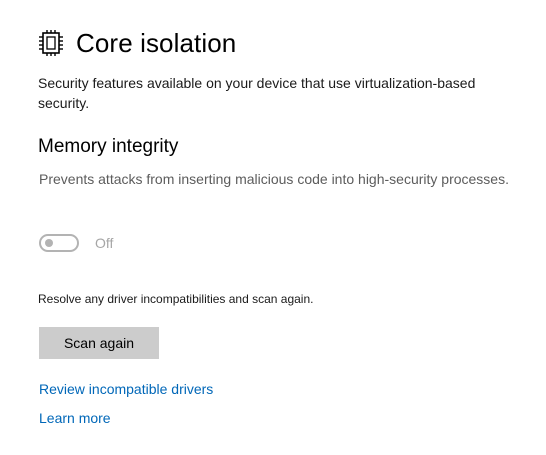 The image size is (546, 455). I want to click on toggle-knob, so click(49, 243).